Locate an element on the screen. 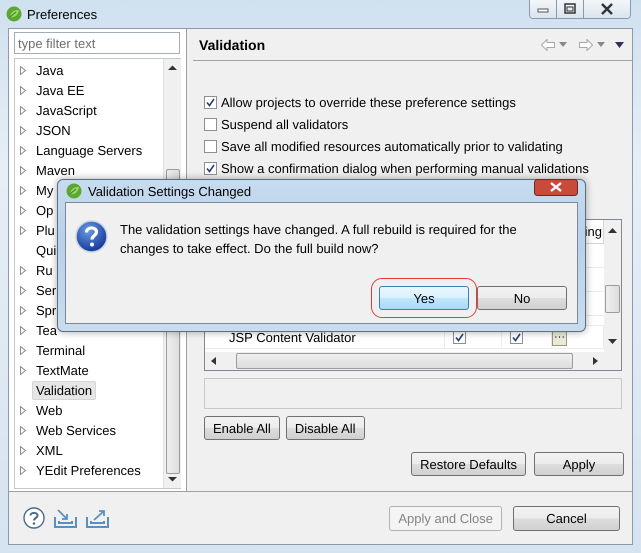 This screenshot has height=553, width=641. validator-name: JSP Content Validator is located at coordinates (292, 337).